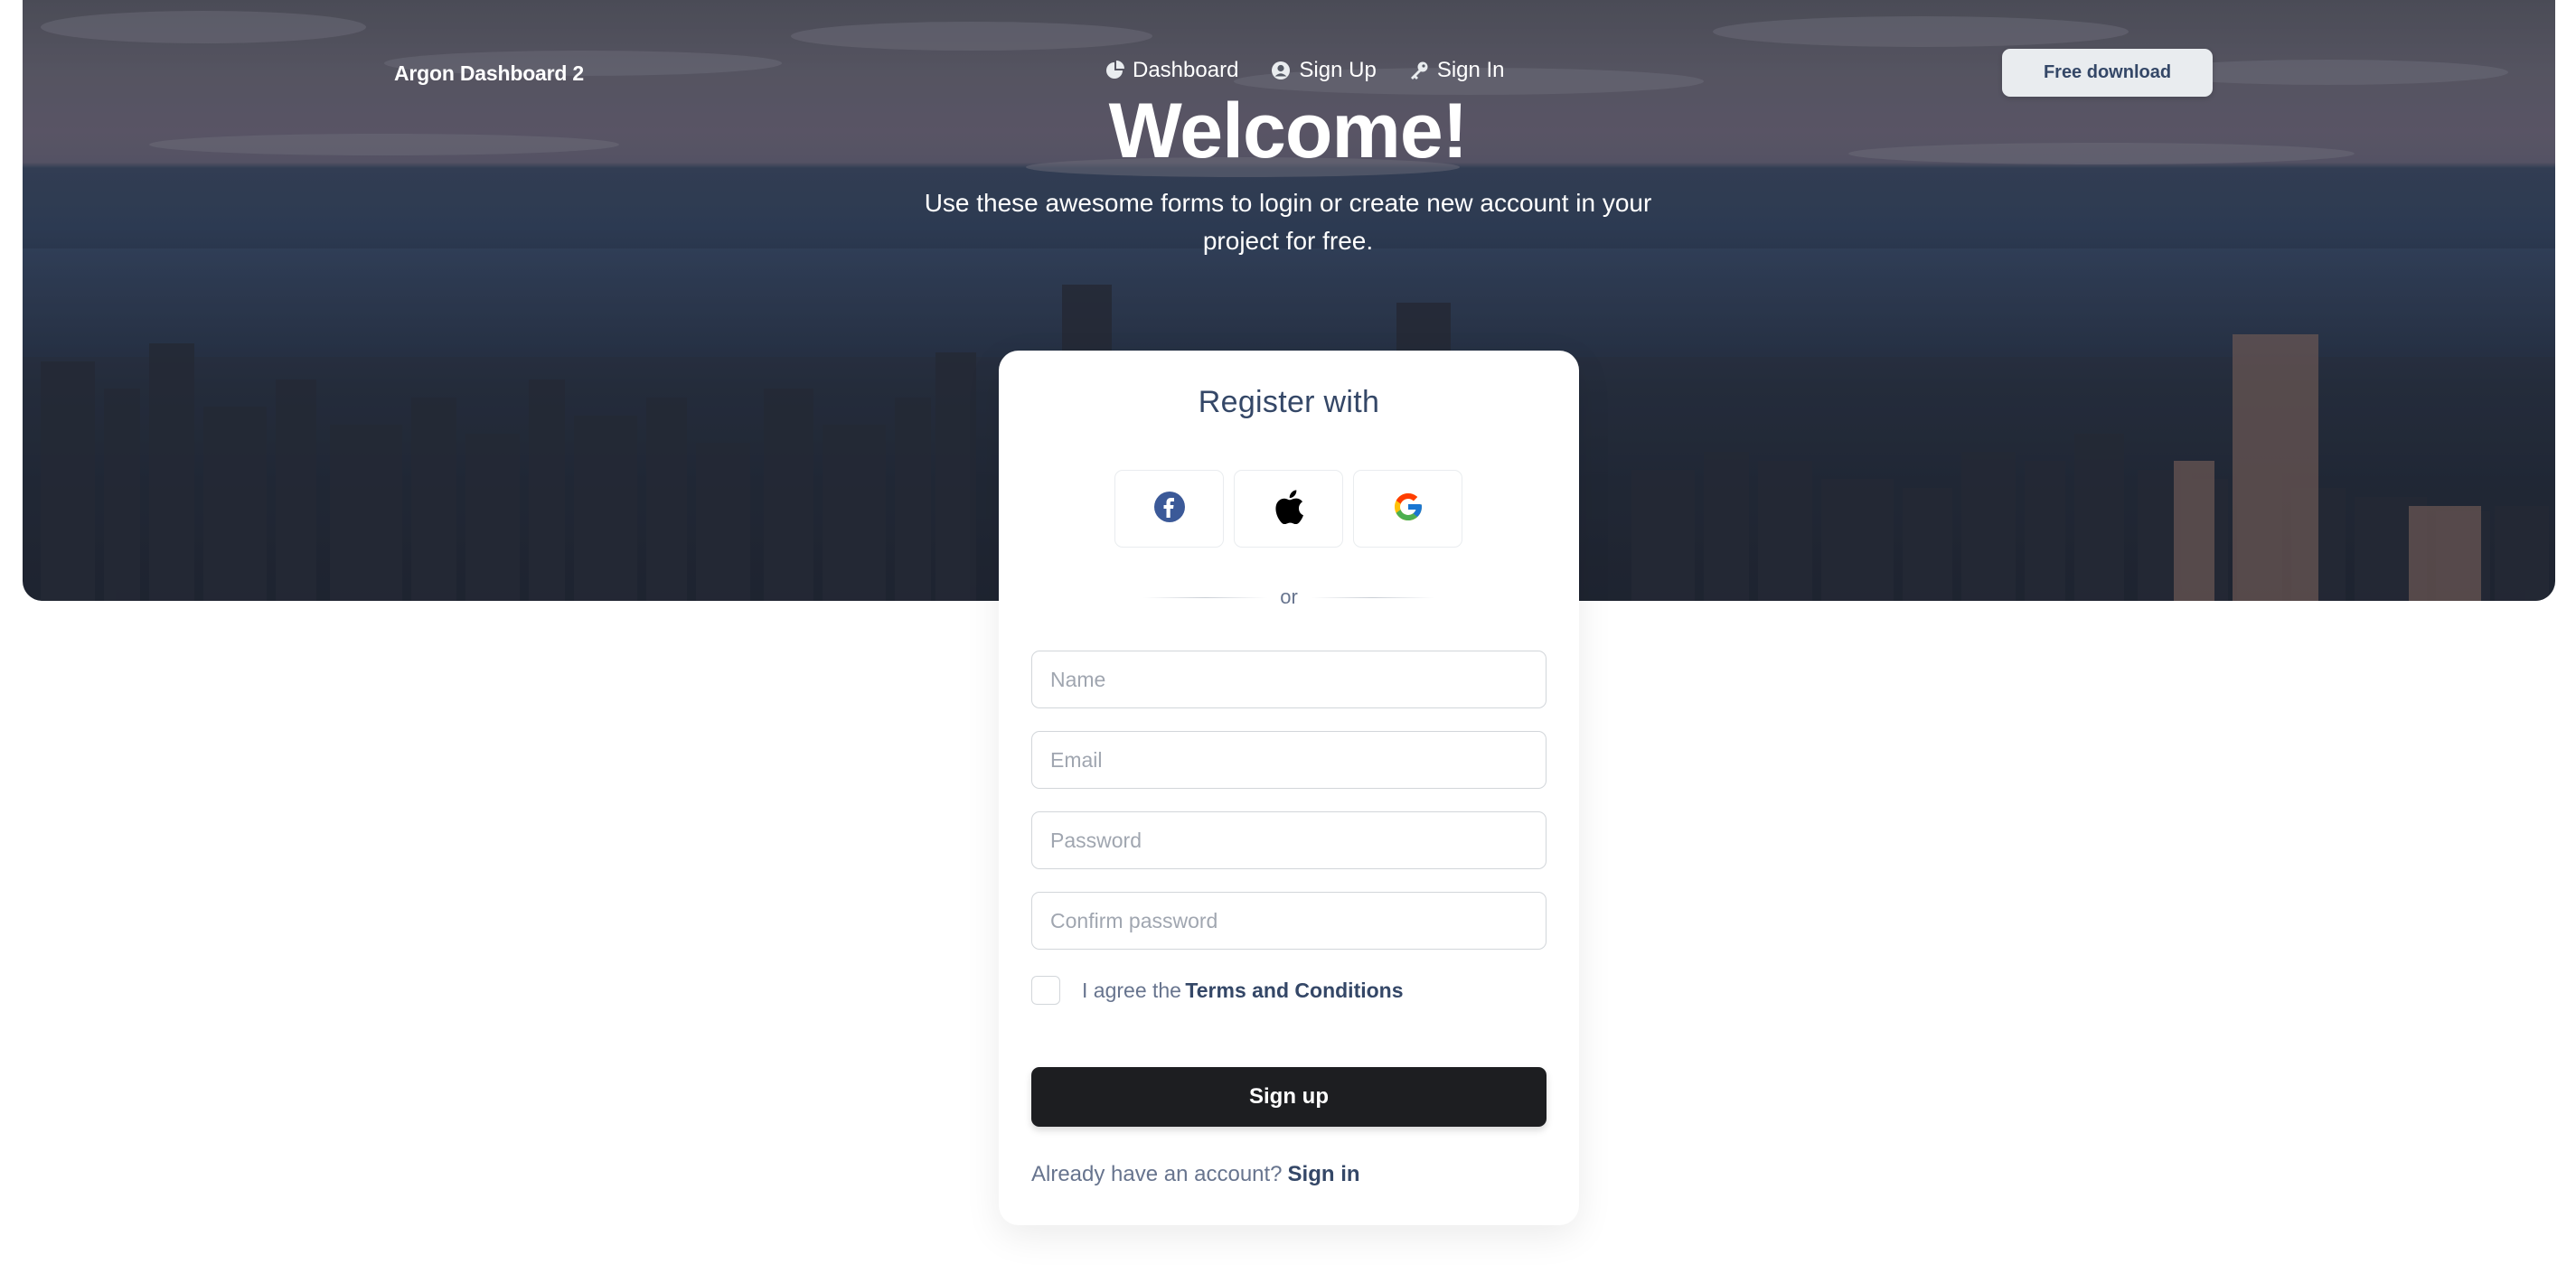  I want to click on confirm-password-input, so click(1289, 921).